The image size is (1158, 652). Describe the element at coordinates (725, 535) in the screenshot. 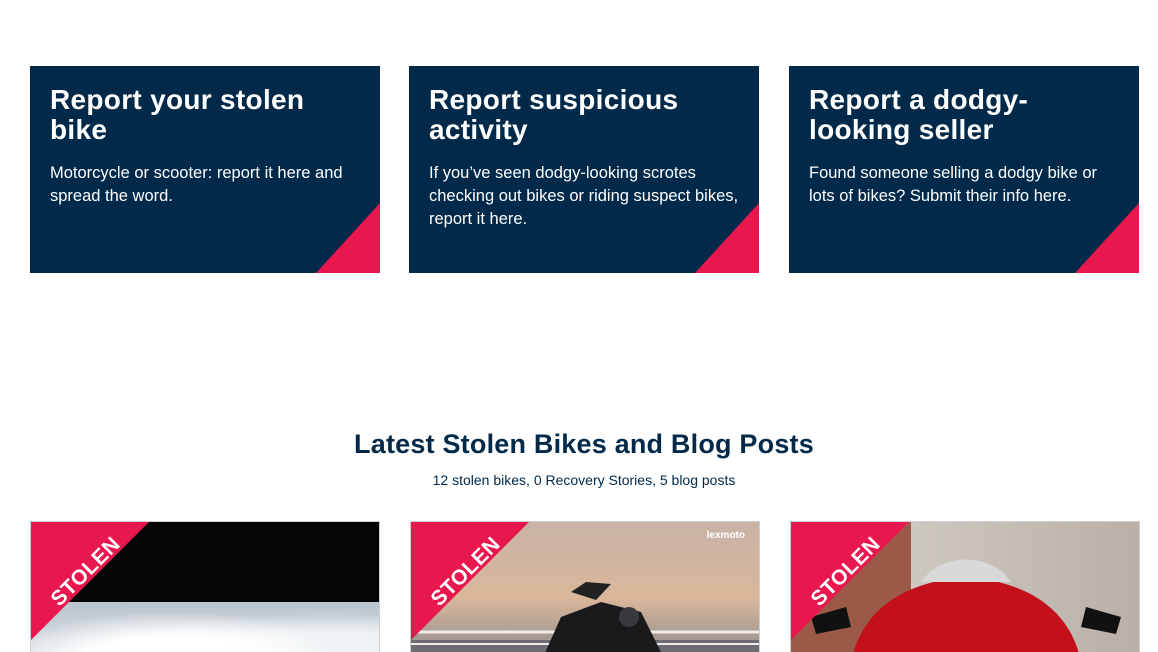

I see `brand-watermark: lexmoto` at that location.